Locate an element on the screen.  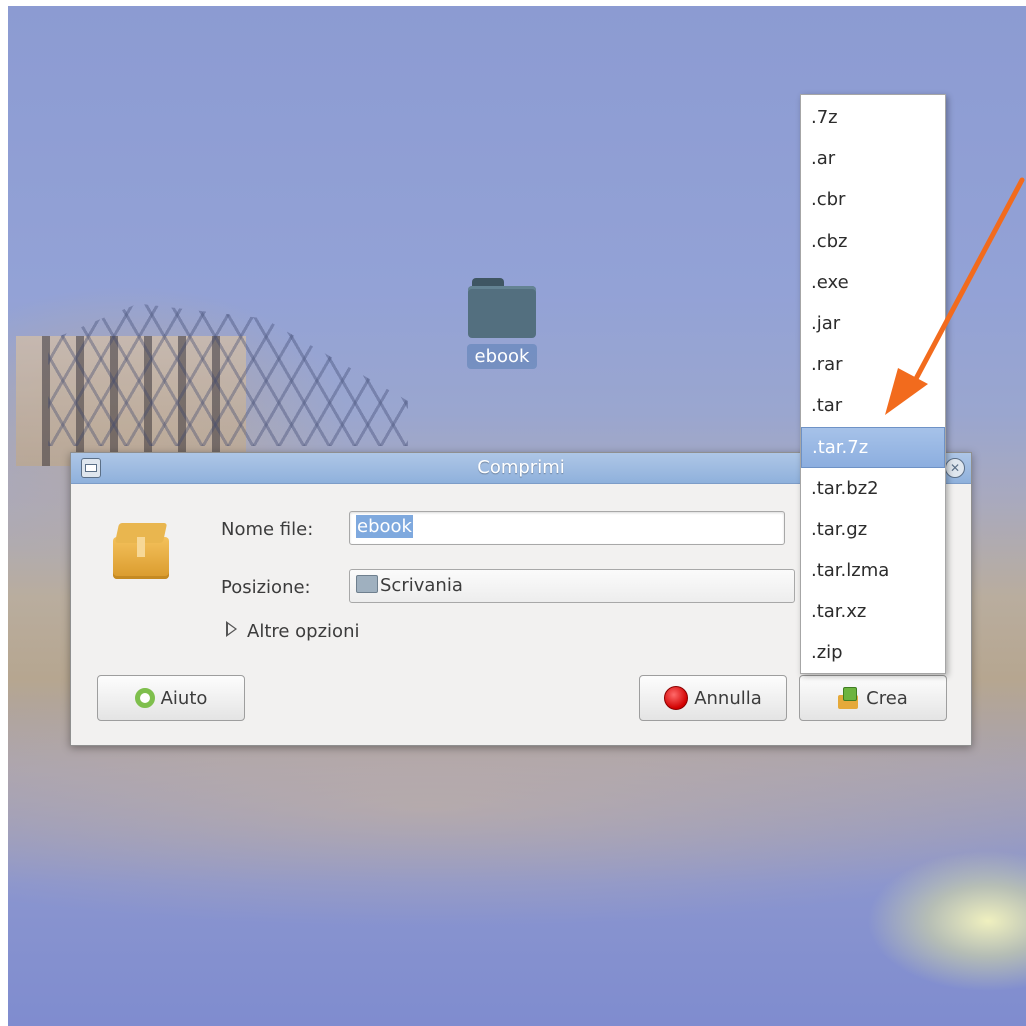
close-icon: ✕ is located at coordinates (955, 468).